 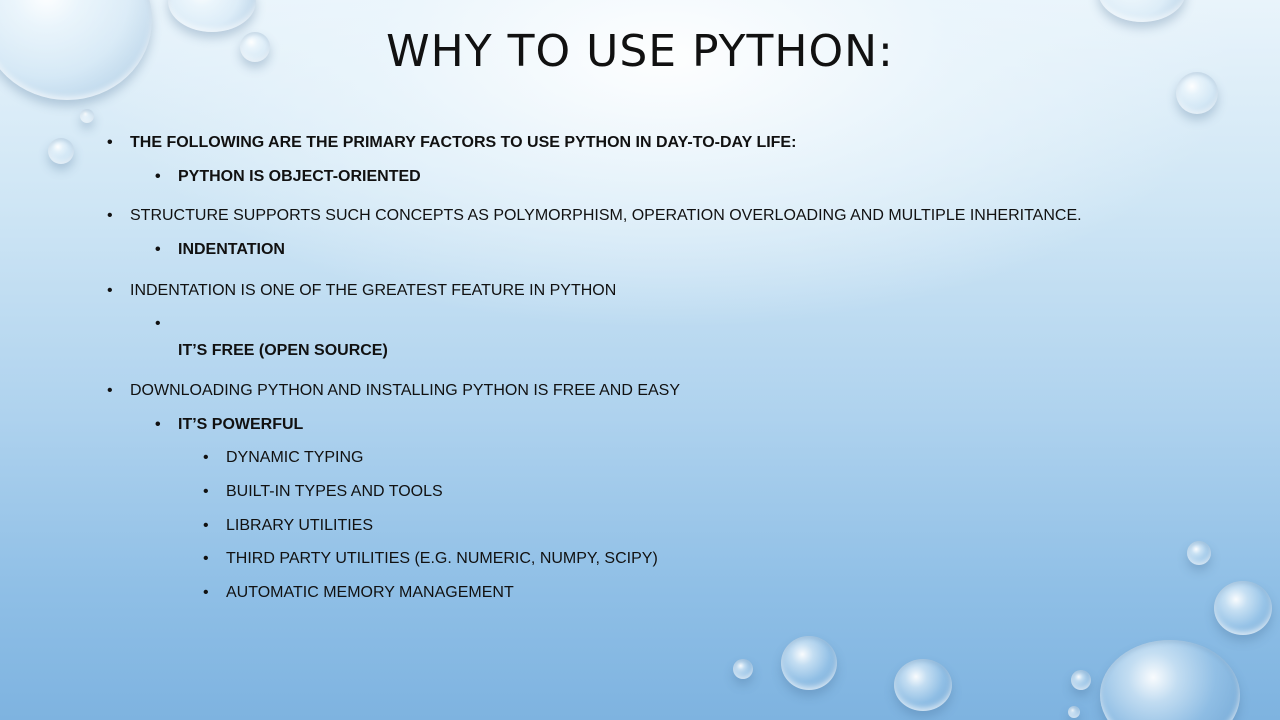 I want to click on list-item: • DYNAMIC TYPING, so click(x=283, y=458).